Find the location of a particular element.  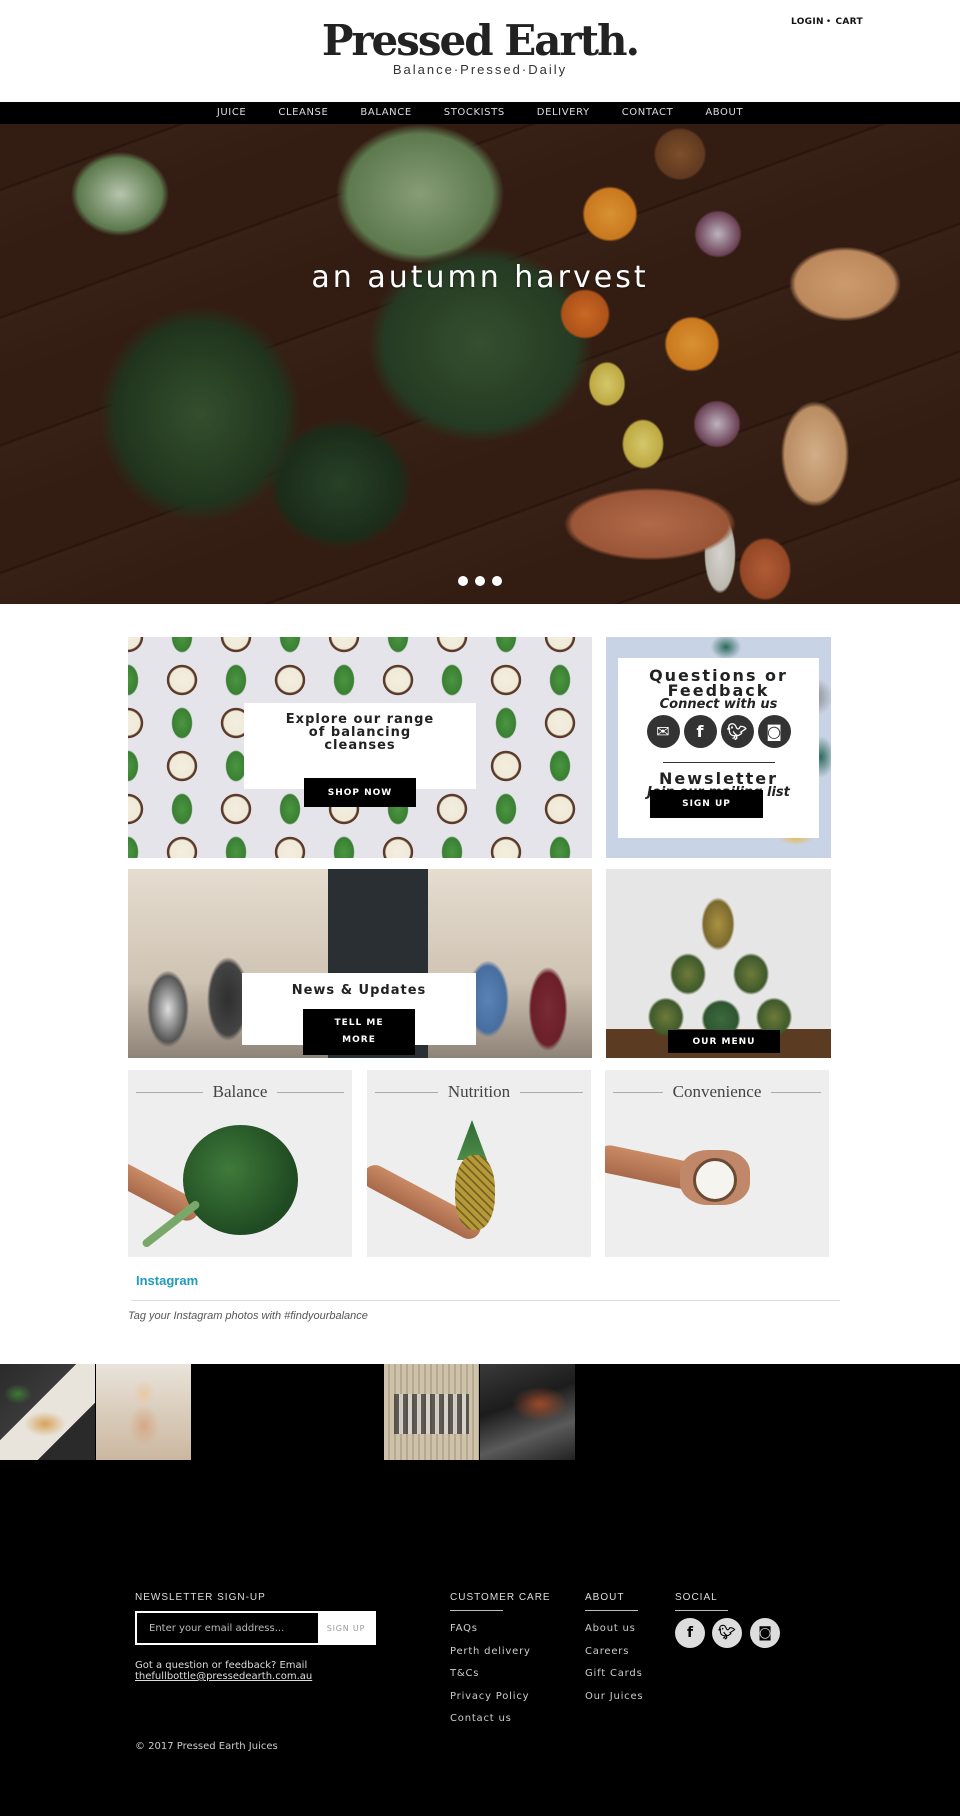

feature-nutrition: Nutrition is located at coordinates (479, 1163).